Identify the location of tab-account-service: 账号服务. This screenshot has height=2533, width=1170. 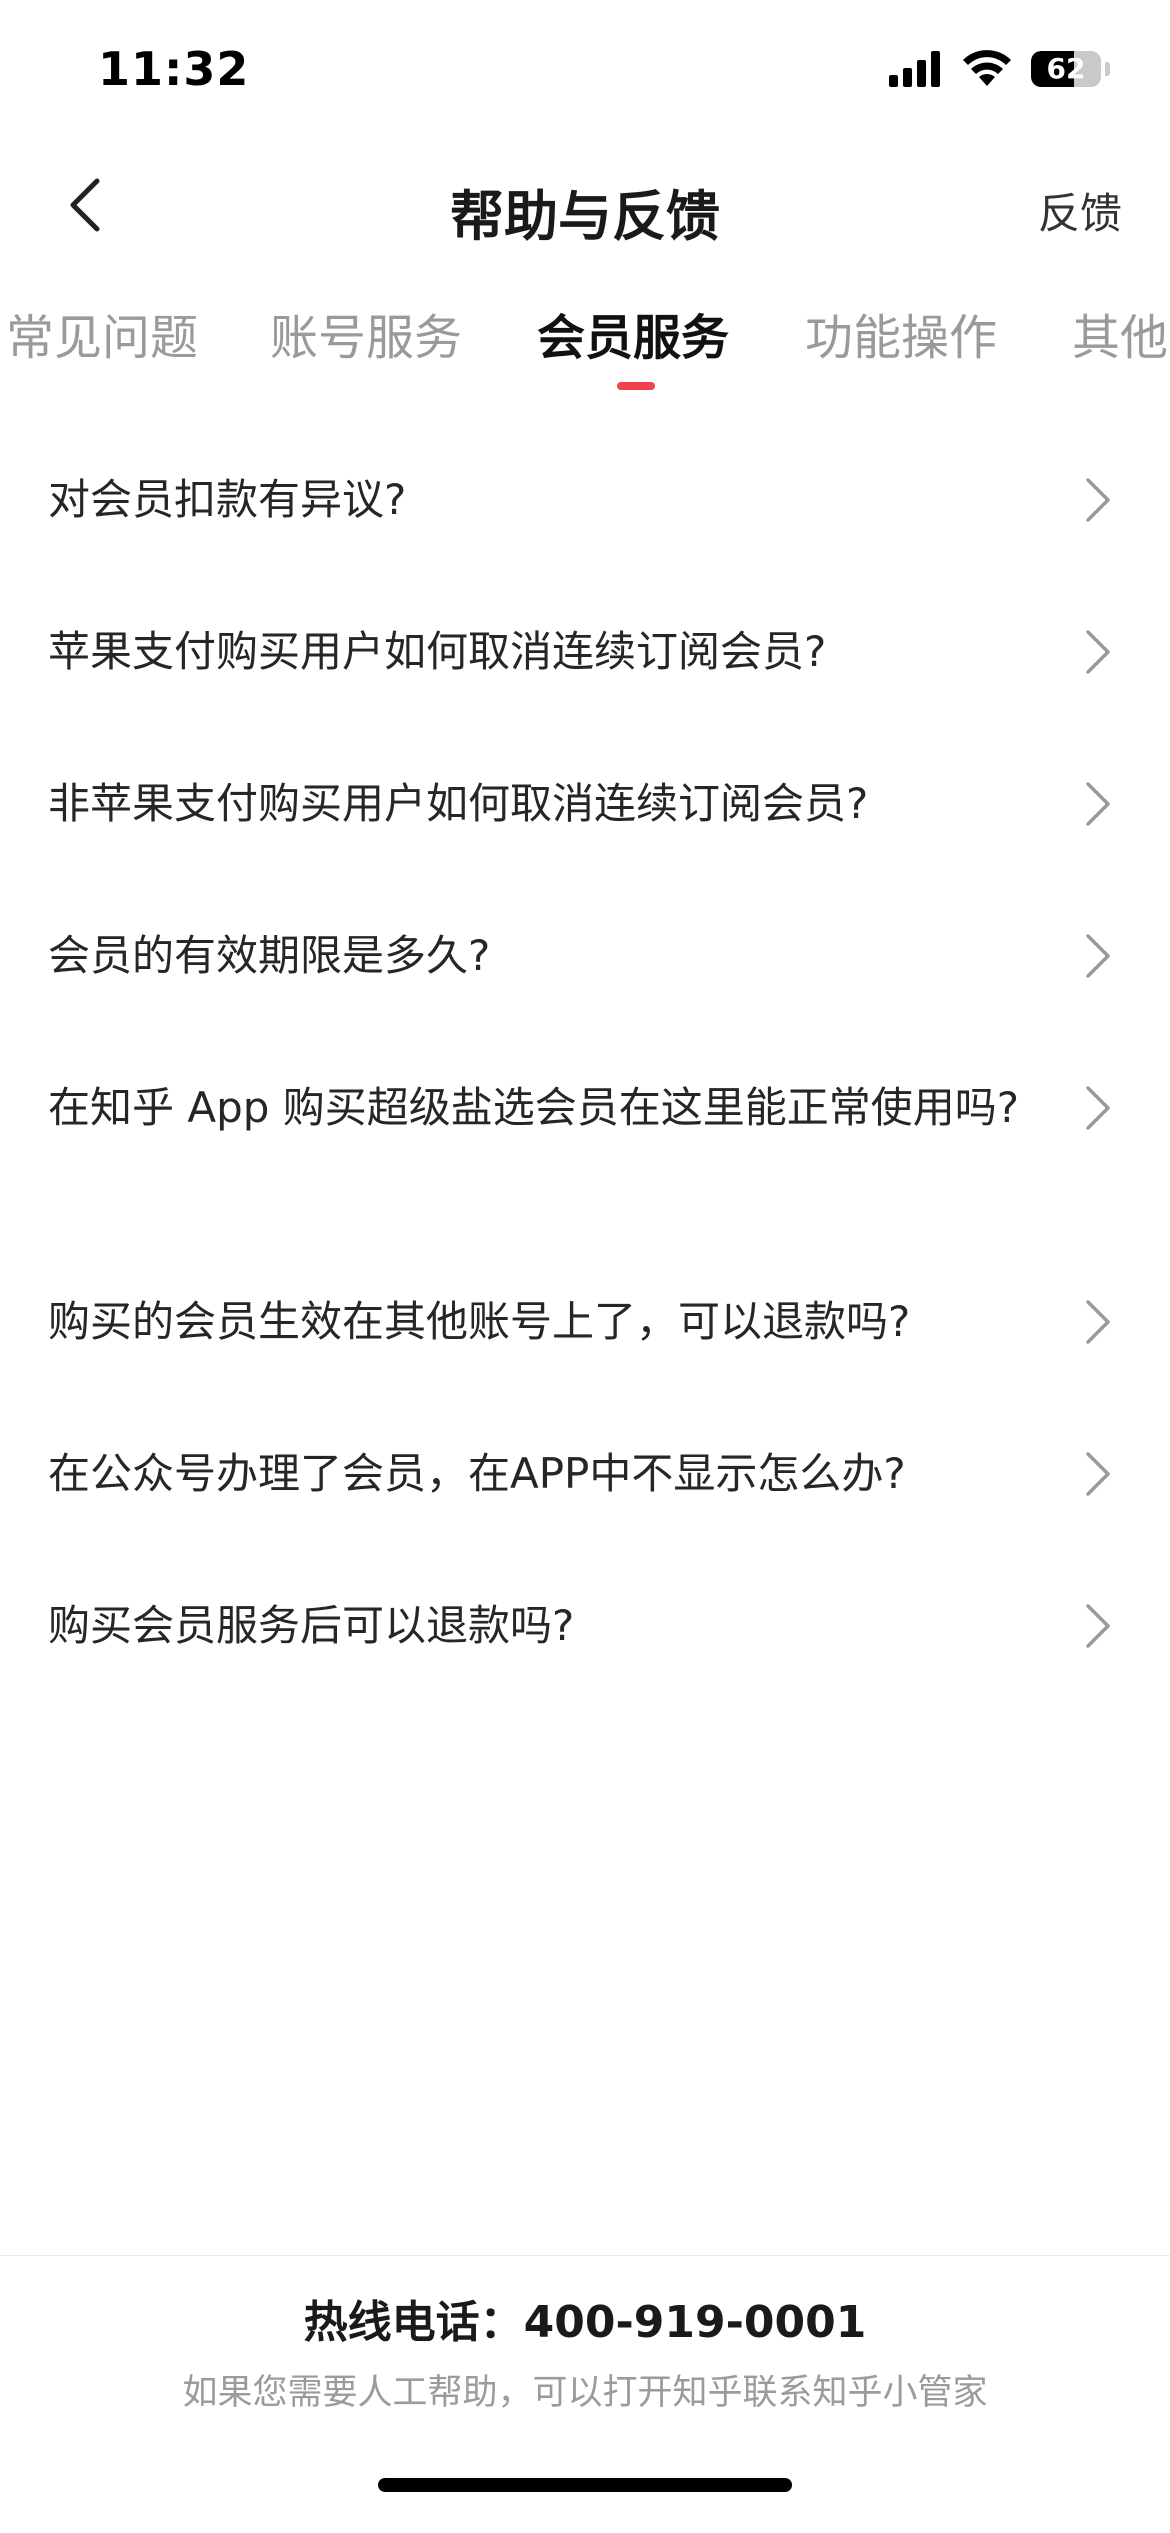
(366, 333).